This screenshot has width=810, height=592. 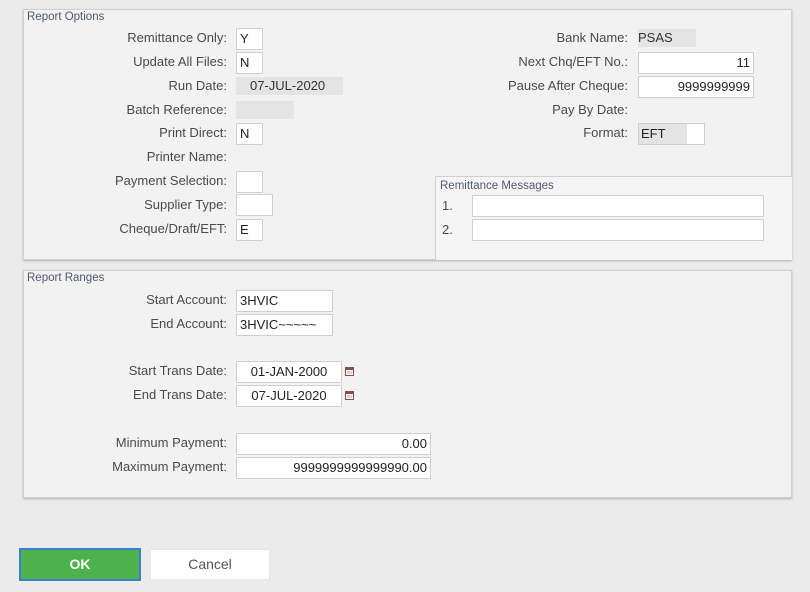 I want to click on format-label: Format:, so click(x=605, y=132).